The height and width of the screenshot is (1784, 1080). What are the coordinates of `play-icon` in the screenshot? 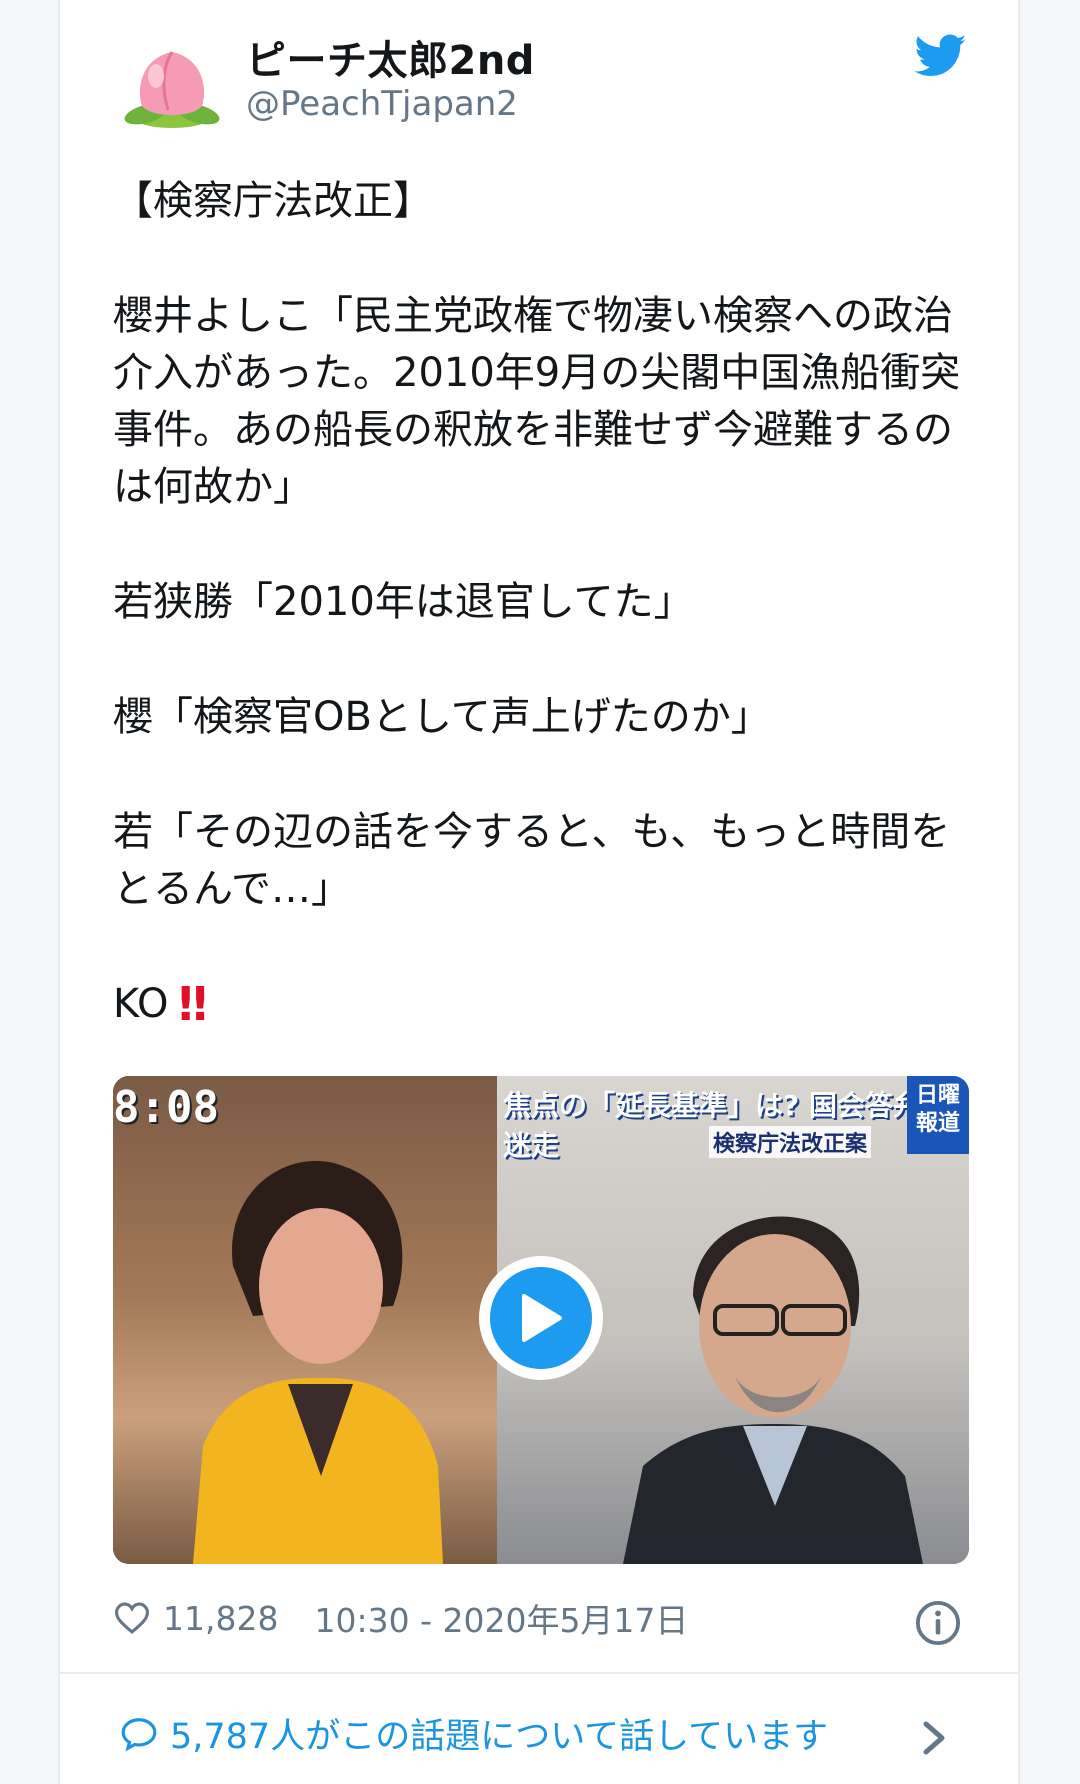 It's located at (542, 1318).